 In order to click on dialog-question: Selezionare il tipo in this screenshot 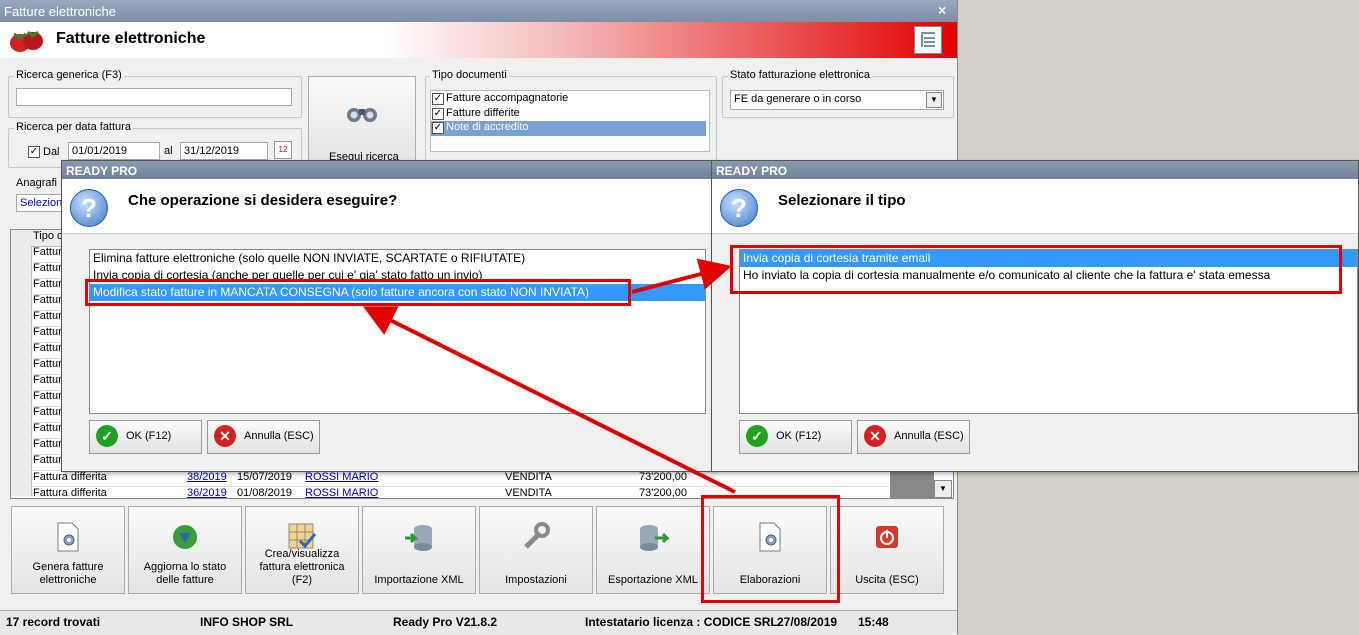, I will do `click(842, 200)`.